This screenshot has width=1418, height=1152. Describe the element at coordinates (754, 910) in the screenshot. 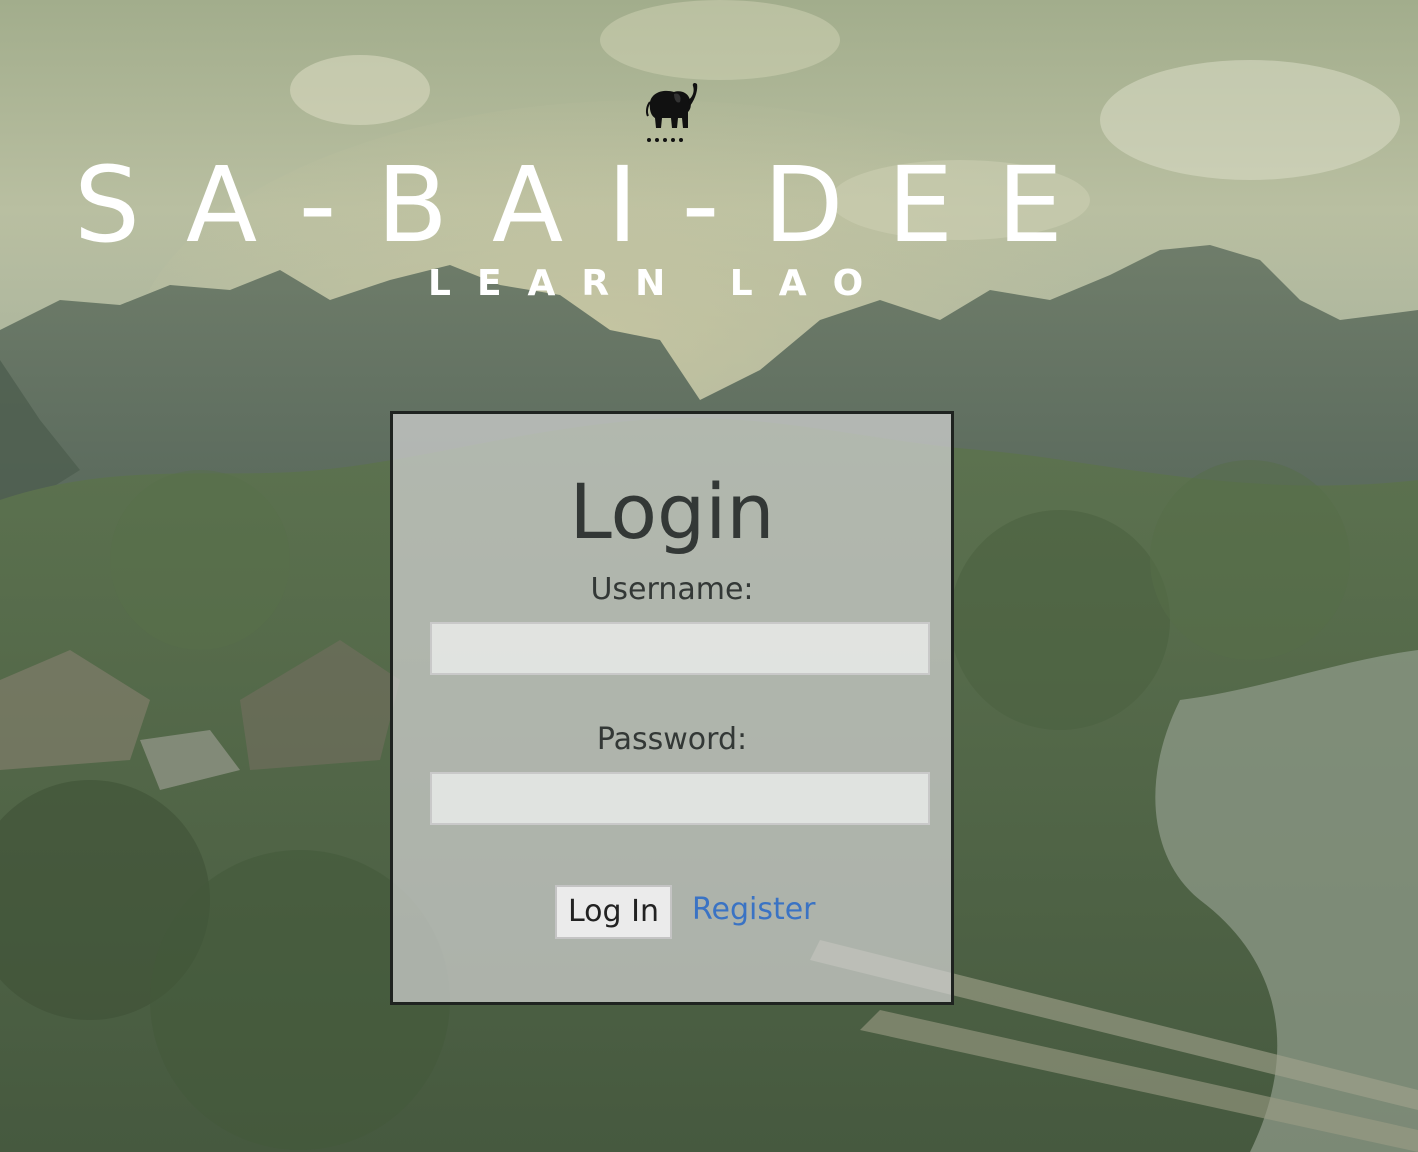

I see `register-link: Register` at that location.